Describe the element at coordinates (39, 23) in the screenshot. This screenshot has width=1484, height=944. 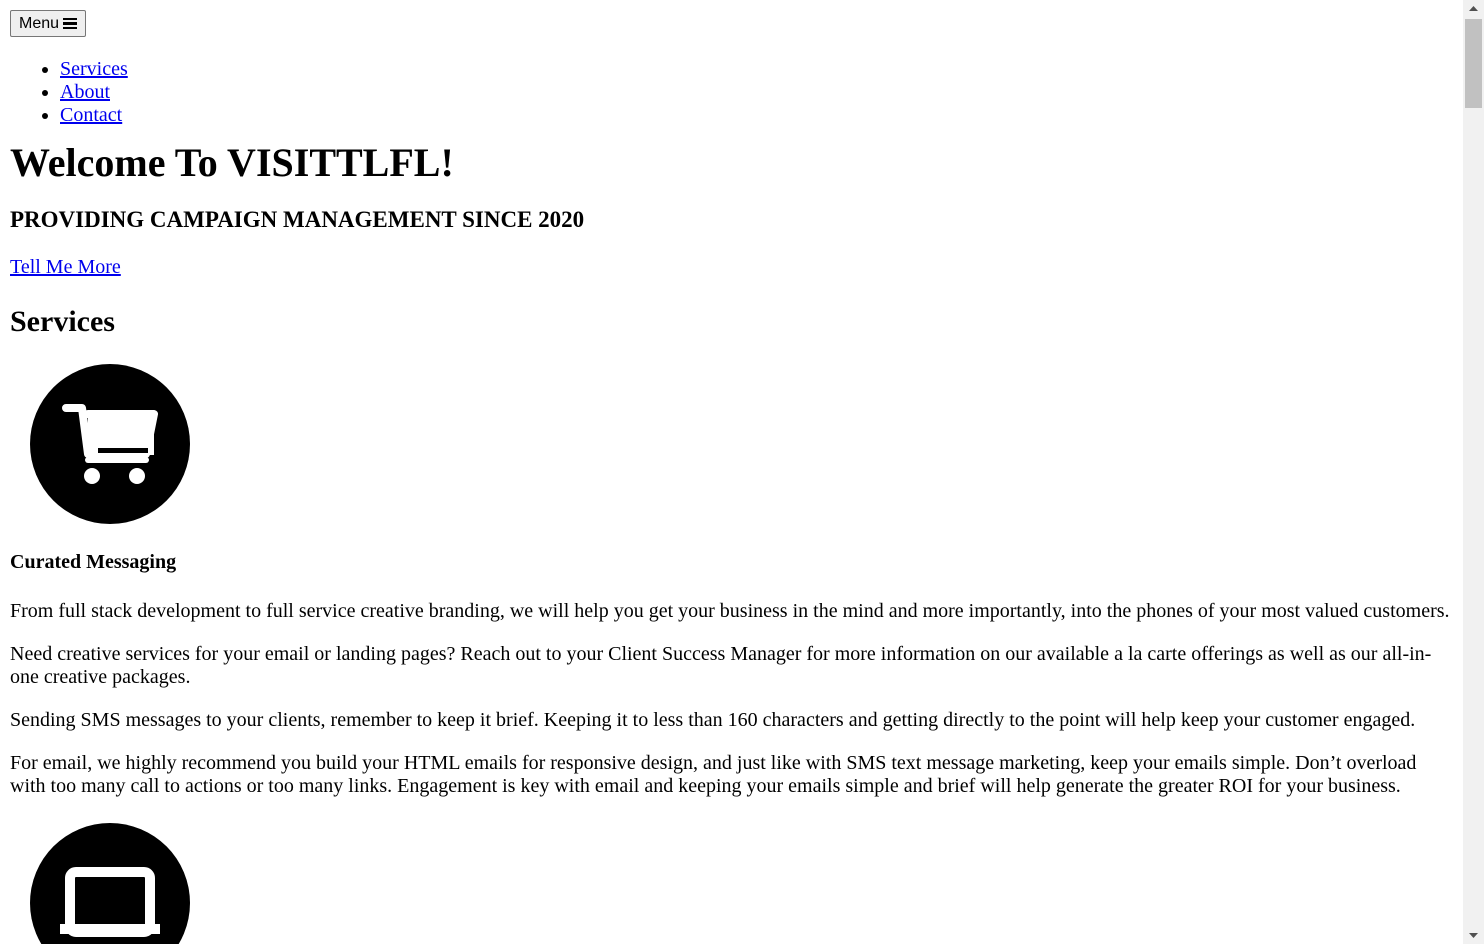
I see `menu-button-label: Menu` at that location.